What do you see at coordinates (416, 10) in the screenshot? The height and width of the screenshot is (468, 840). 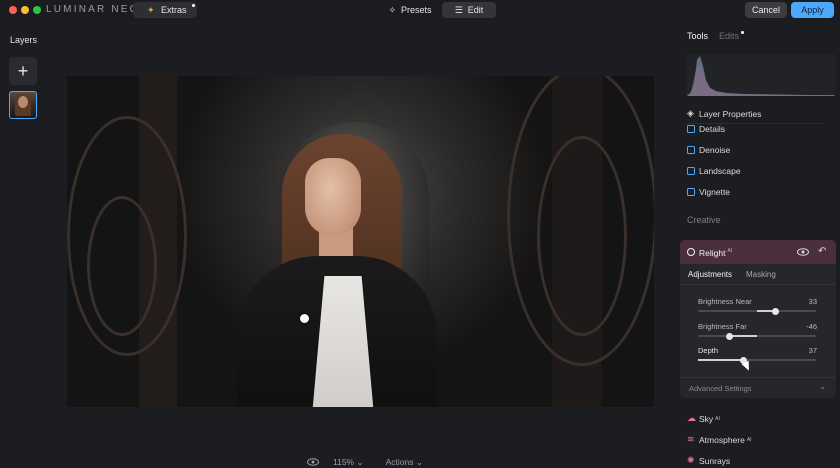 I see `presets-label: Presets` at bounding box center [416, 10].